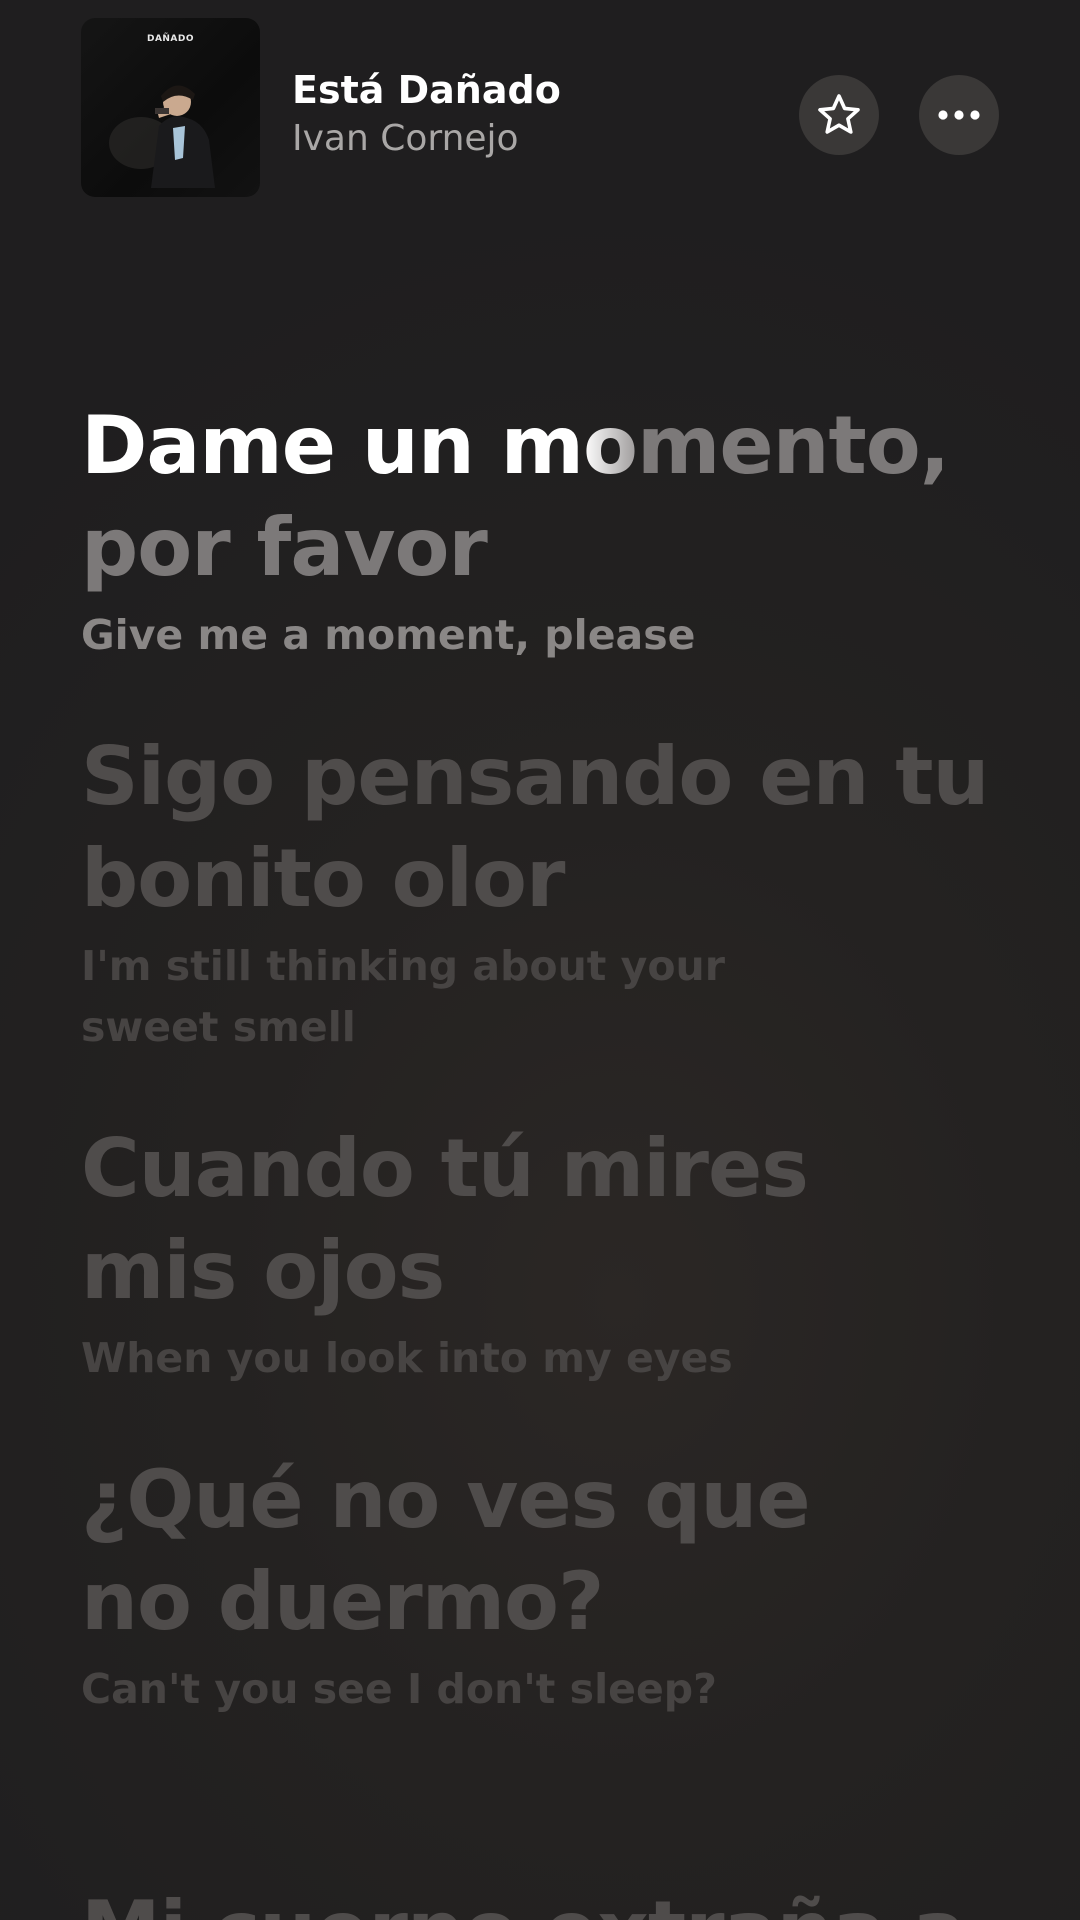 The width and height of the screenshot is (1080, 1920). Describe the element at coordinates (405, 138) in the screenshot. I see `artist-name: Ivan Cornejo` at that location.